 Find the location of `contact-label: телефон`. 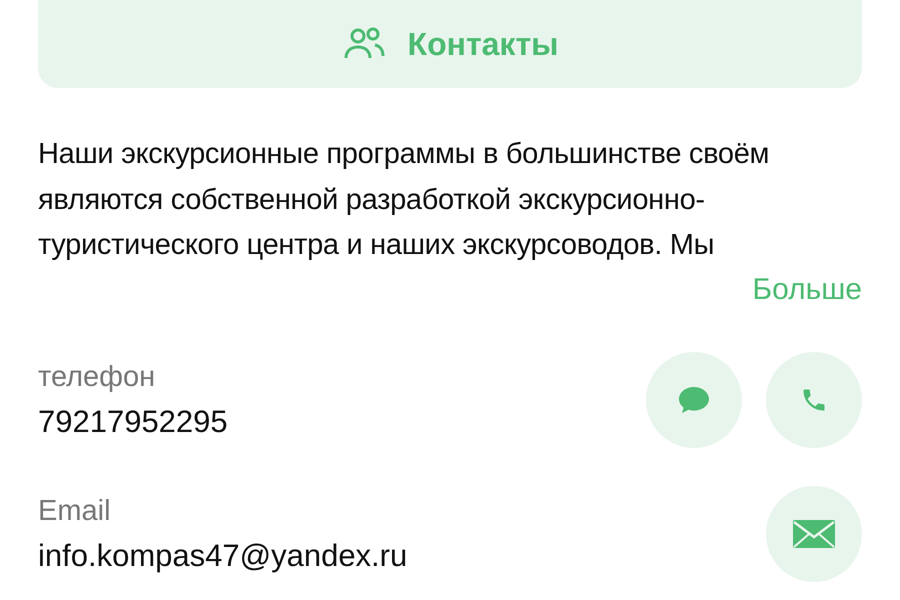

contact-label: телефон is located at coordinates (97, 377).